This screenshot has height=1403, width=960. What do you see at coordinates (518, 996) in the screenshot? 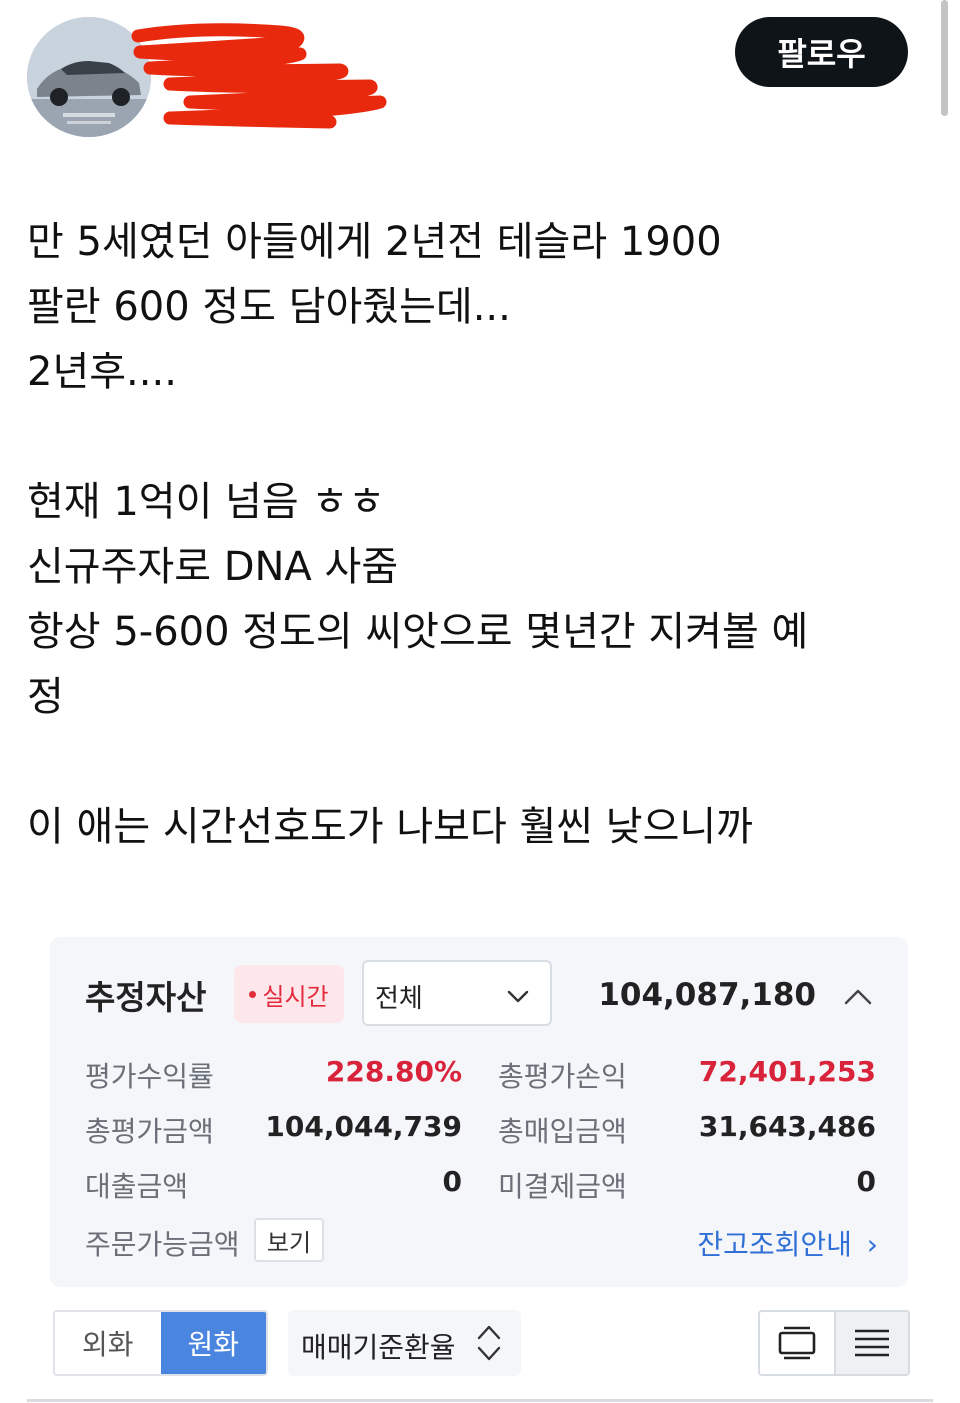
I see `chevron-down-icon` at bounding box center [518, 996].